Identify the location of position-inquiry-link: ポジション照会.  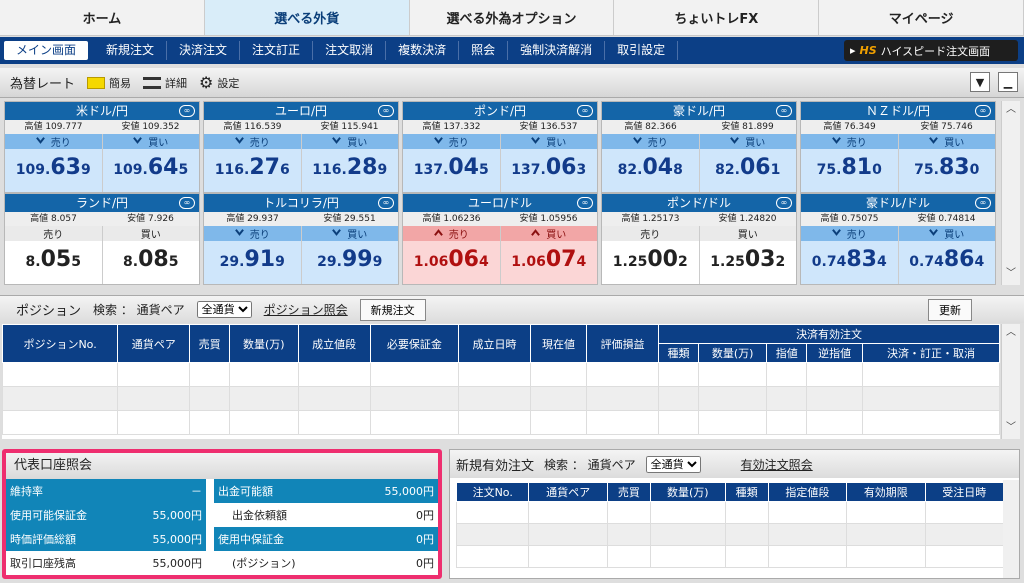
(306, 309).